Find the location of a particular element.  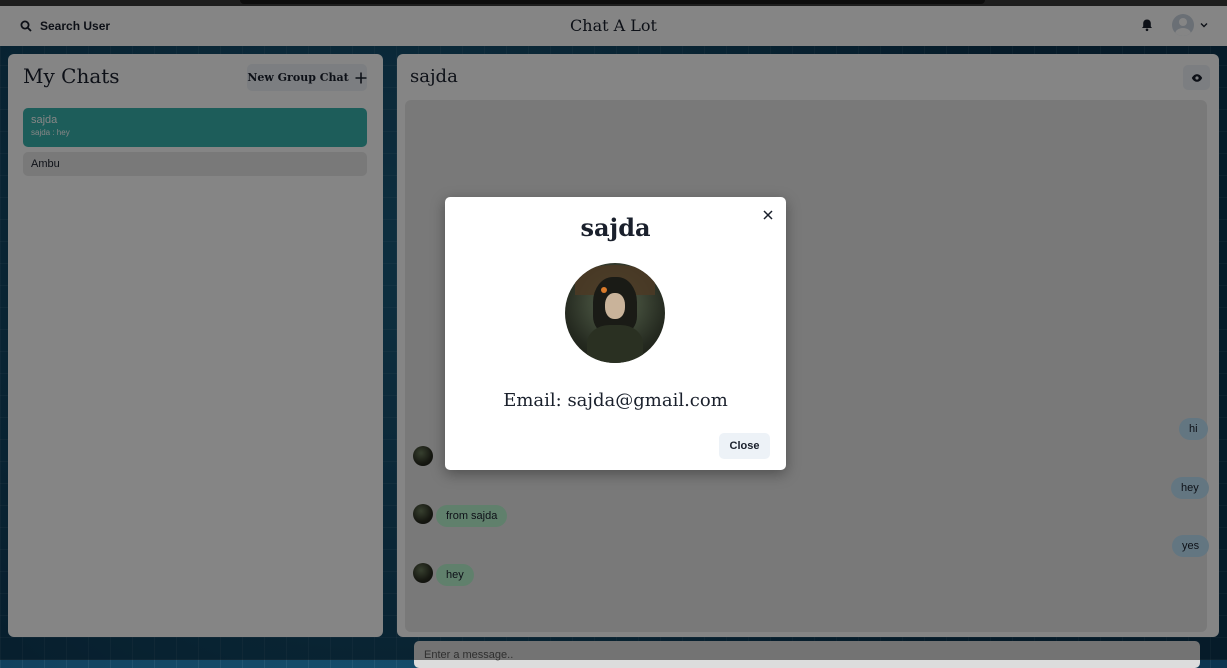

profile-picture is located at coordinates (615, 313).